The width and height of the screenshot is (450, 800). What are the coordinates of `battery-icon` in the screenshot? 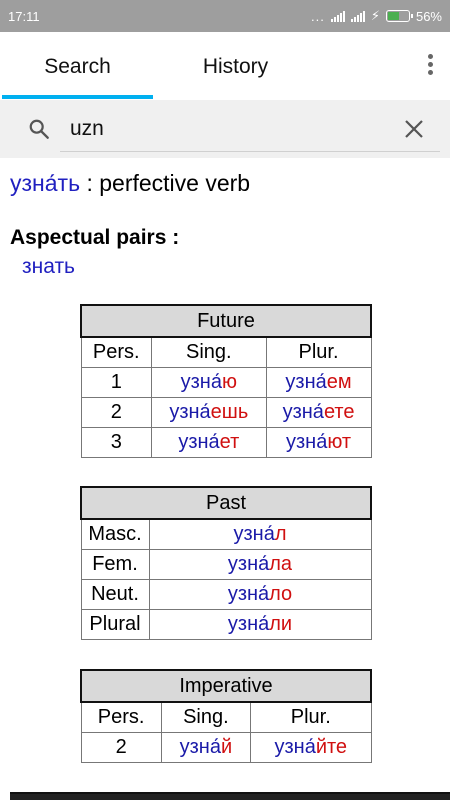 It's located at (399, 16).